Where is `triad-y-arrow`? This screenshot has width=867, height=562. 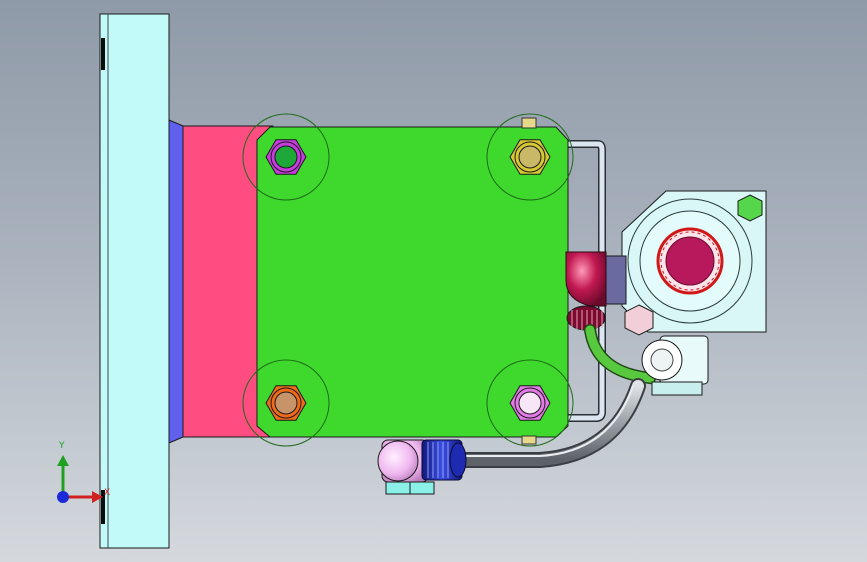 triad-y-arrow is located at coordinates (63, 460).